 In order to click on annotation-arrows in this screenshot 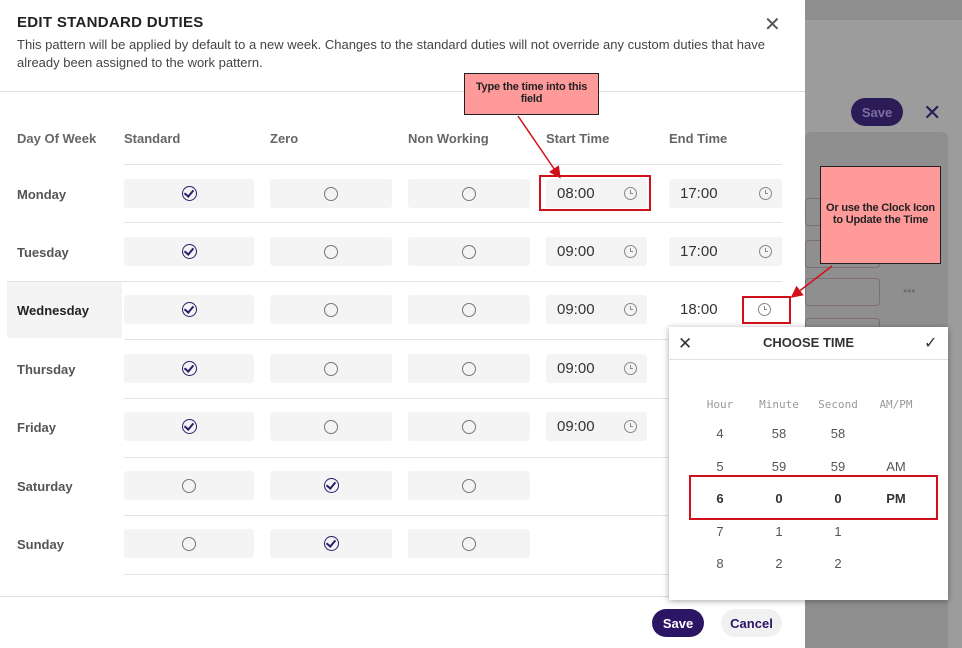, I will do `click(675, 206)`.